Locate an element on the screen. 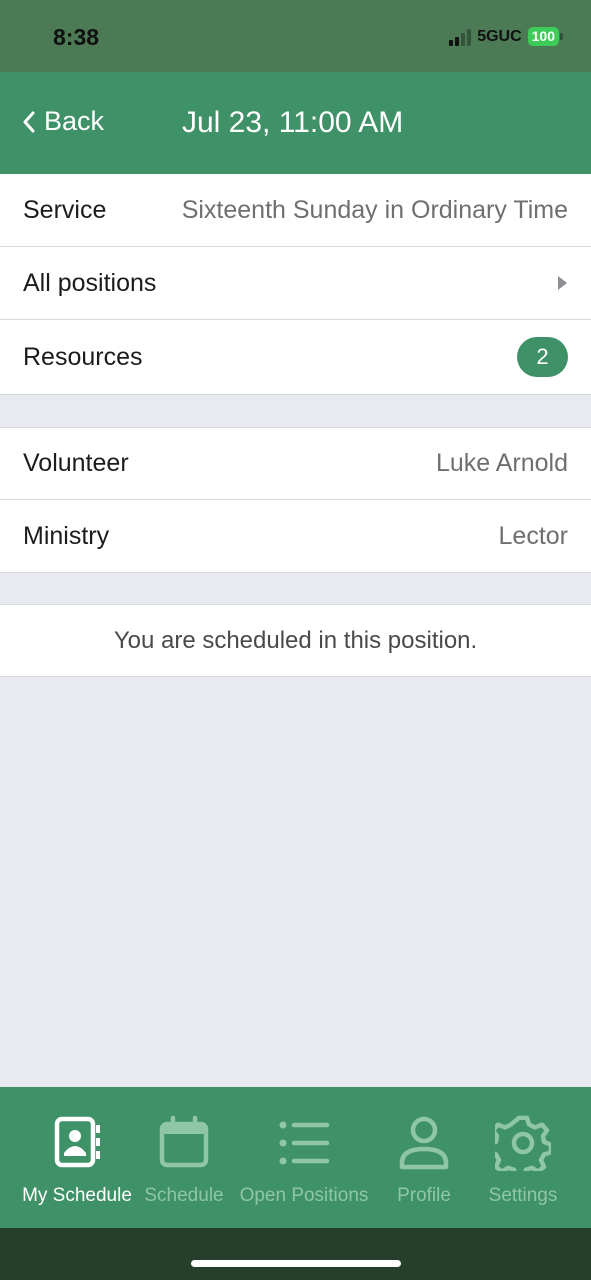  battery-level: 100 is located at coordinates (543, 36).